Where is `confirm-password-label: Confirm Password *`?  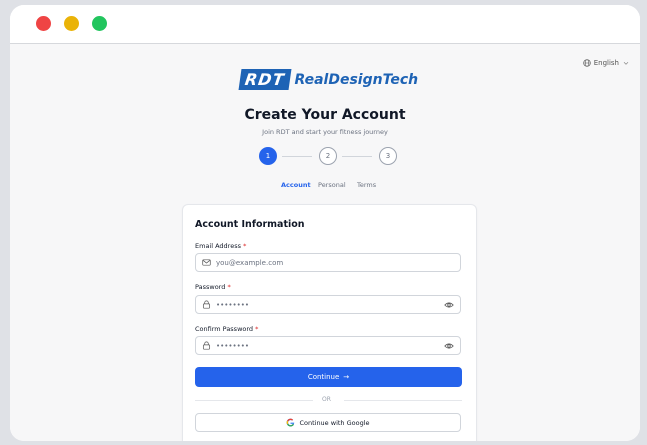 confirm-password-label: Confirm Password * is located at coordinates (226, 329).